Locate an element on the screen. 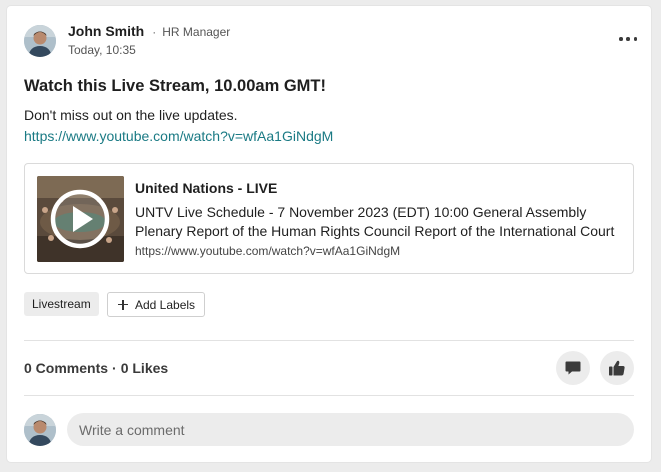 Image resolution: width=661 pixels, height=472 pixels. post-stats: 0 Comments · 0 Likes is located at coordinates (96, 368).